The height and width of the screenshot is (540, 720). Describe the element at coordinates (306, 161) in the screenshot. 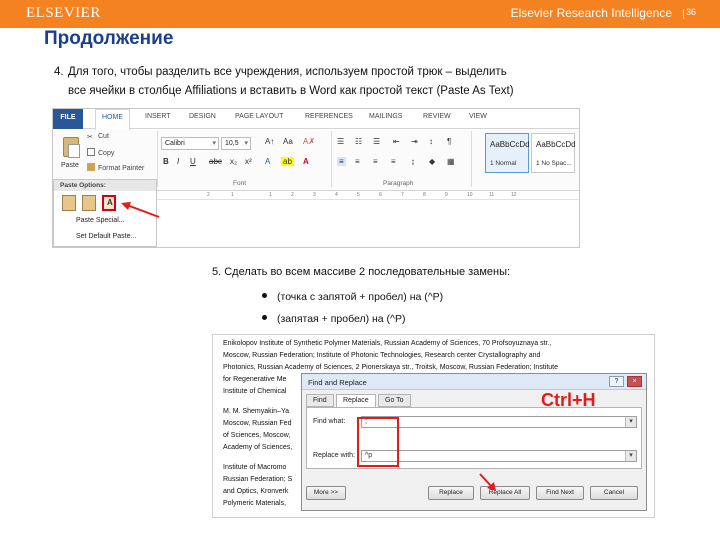

I see `font-color-icon: A` at that location.